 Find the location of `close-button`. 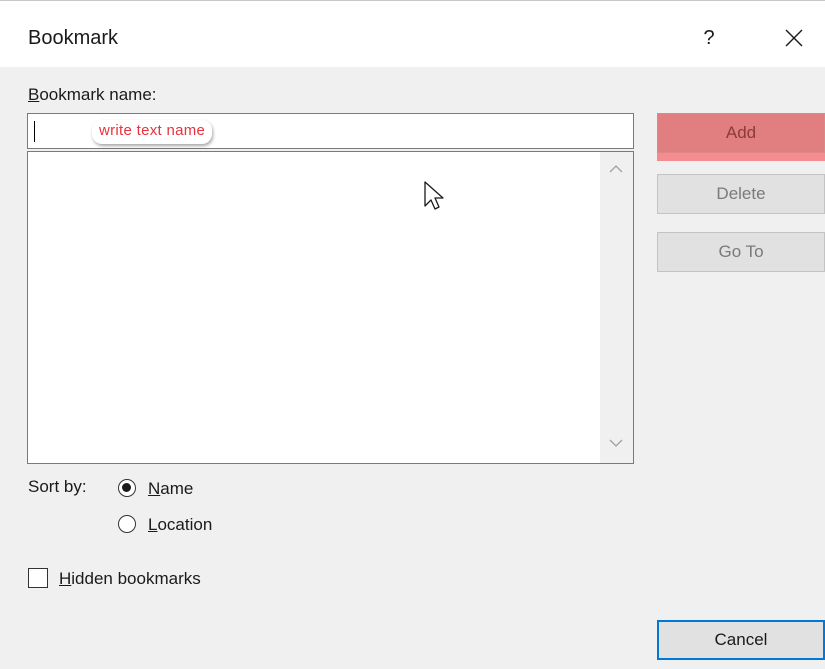

close-button is located at coordinates (795, 38).